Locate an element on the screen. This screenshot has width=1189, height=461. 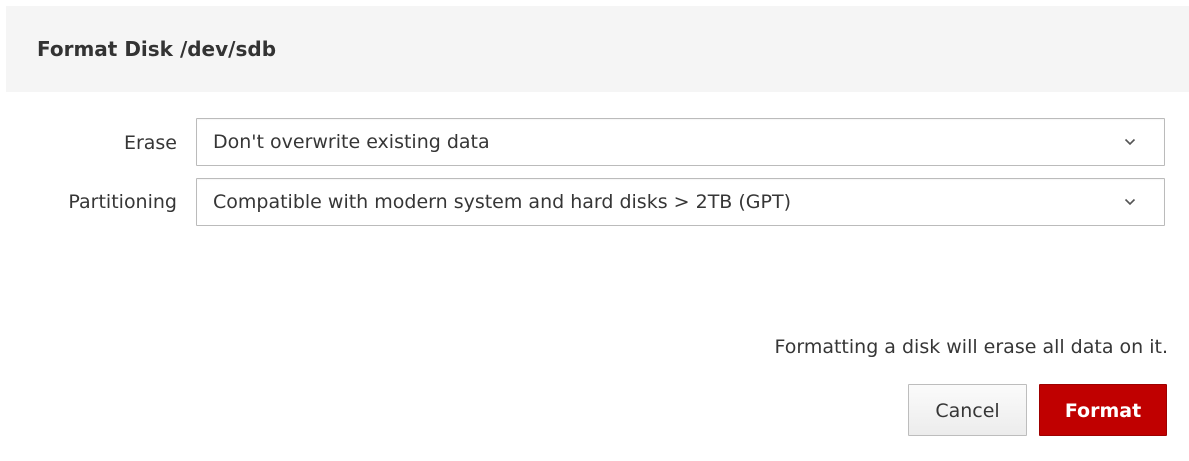
dialog-title: Format Disk /dev/sdb is located at coordinates (157, 49).